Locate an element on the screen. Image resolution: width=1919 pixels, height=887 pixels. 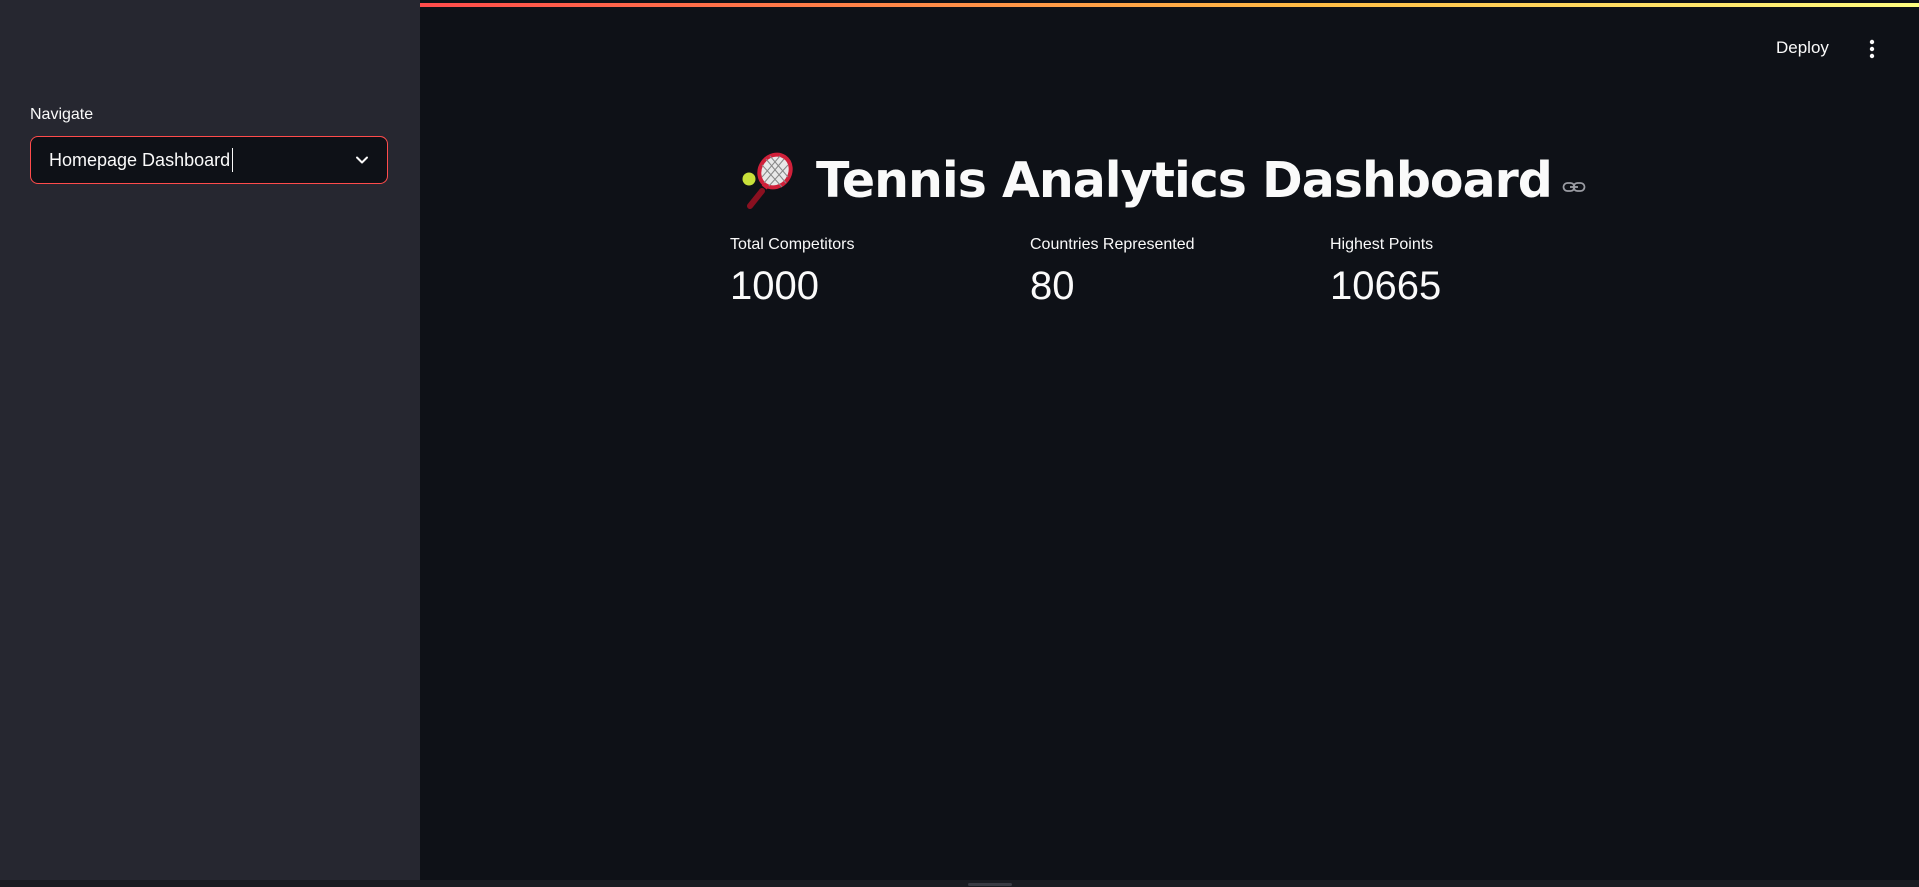
chevron-down-icon is located at coordinates (362, 160).